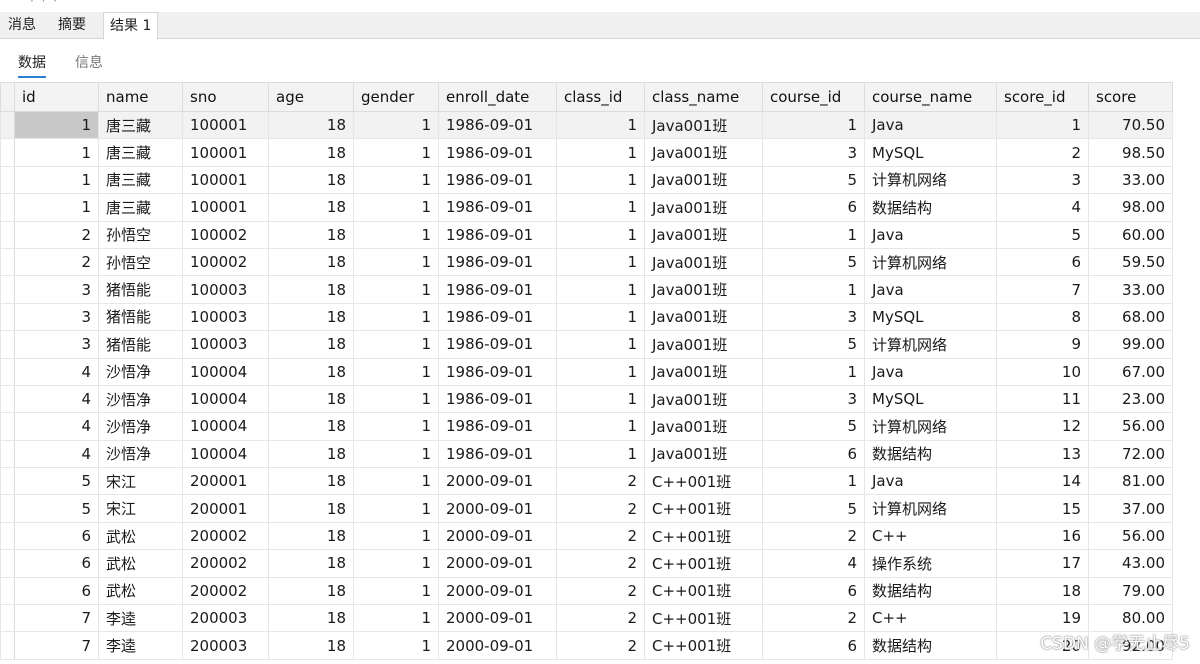  What do you see at coordinates (1042, 618) in the screenshot?
I see `cell-score-id: 19` at bounding box center [1042, 618].